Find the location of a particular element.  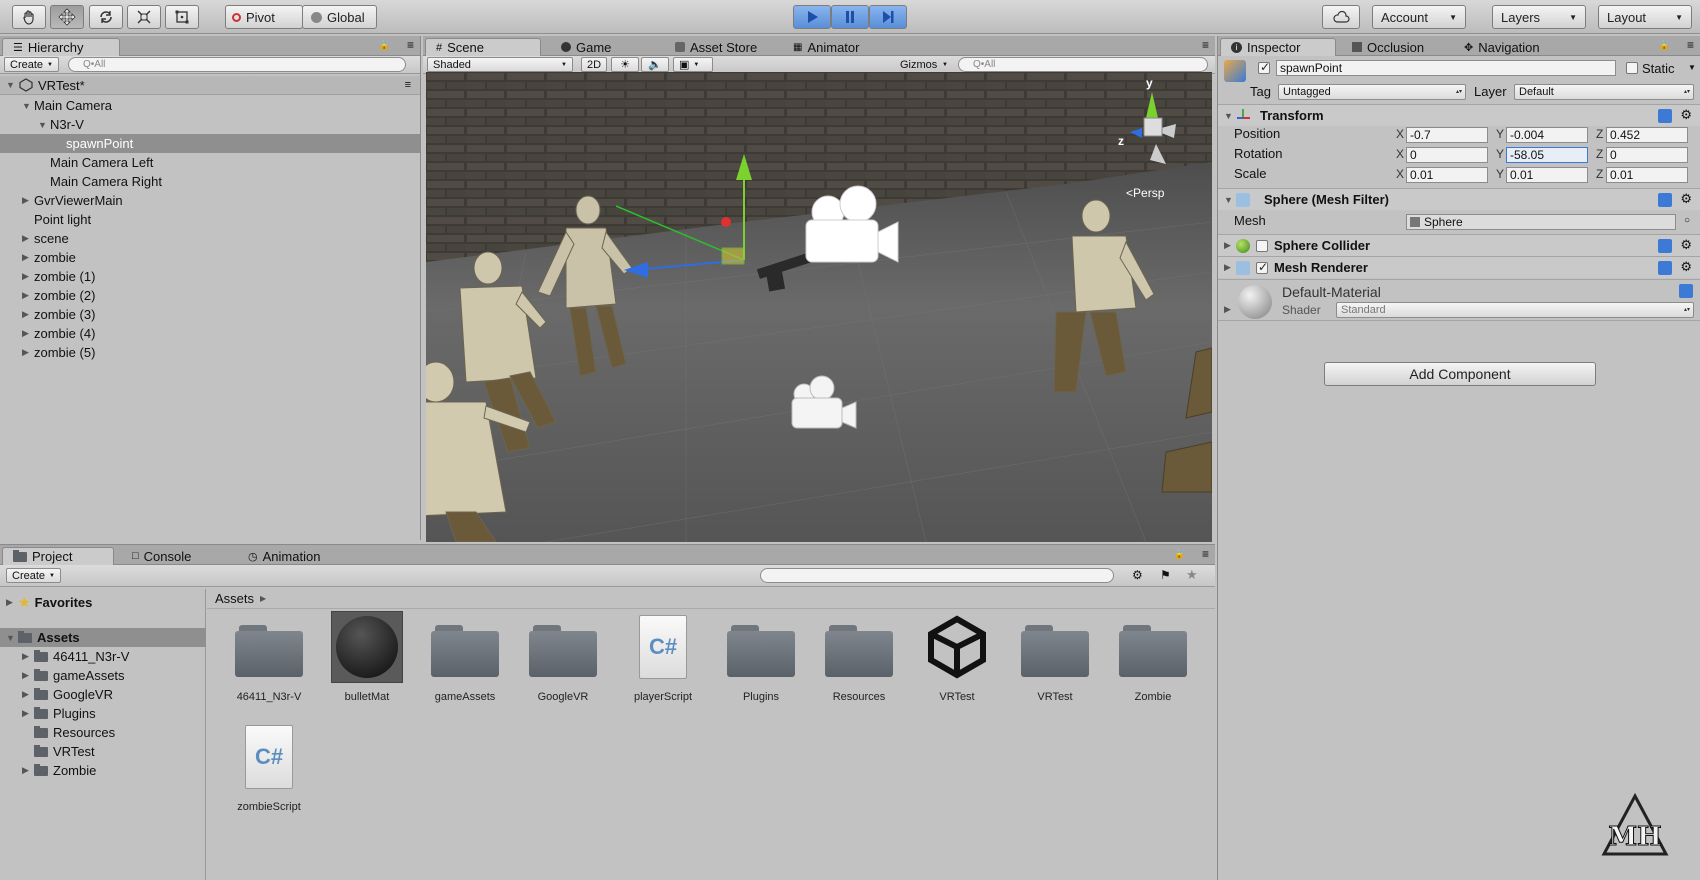

tab-hierarchy: ☰ Hierarchy is located at coordinates (61, 47).